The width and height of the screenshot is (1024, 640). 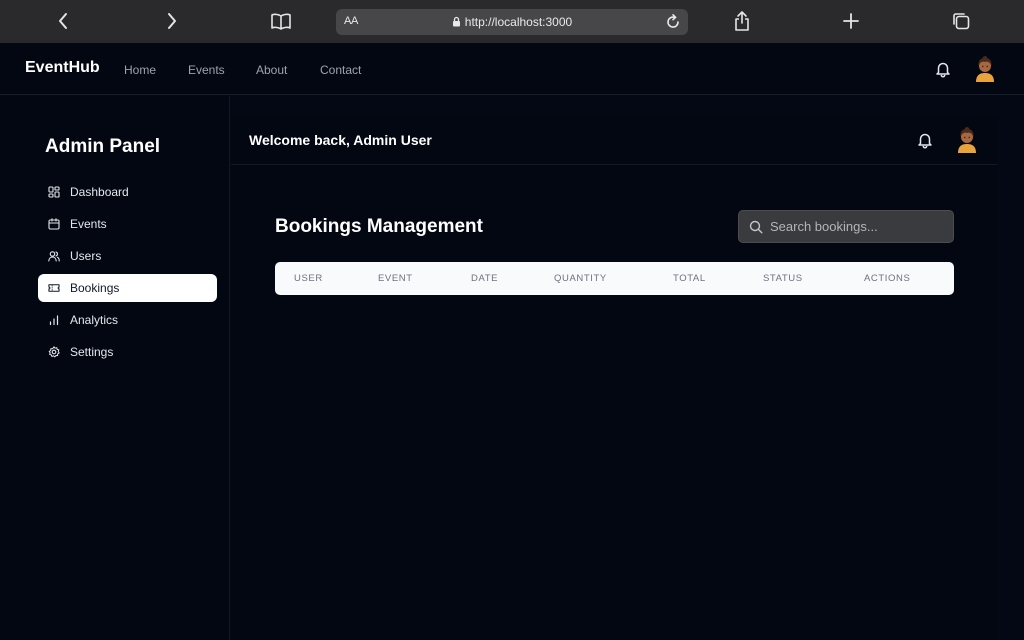 I want to click on plus-icon, so click(x=851, y=21).